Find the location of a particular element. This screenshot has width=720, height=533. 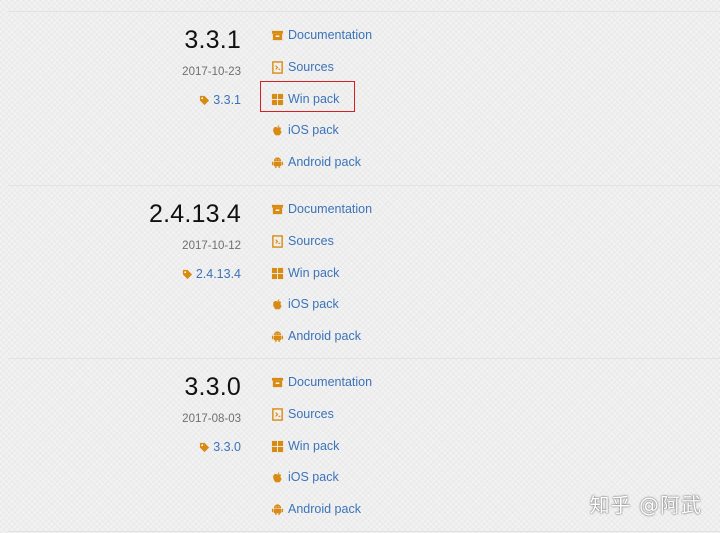

release-date: 2017-08-03 is located at coordinates (211, 419).